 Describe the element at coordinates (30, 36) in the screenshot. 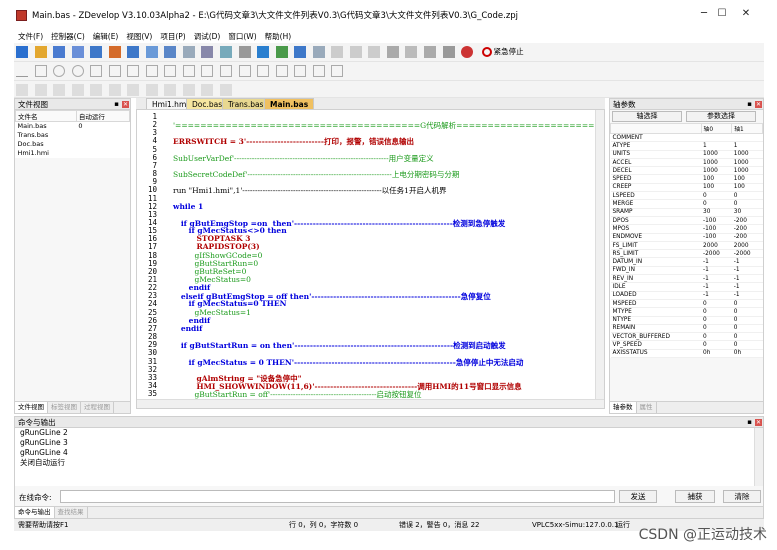

I see `menu-file: 文件(F)` at that location.